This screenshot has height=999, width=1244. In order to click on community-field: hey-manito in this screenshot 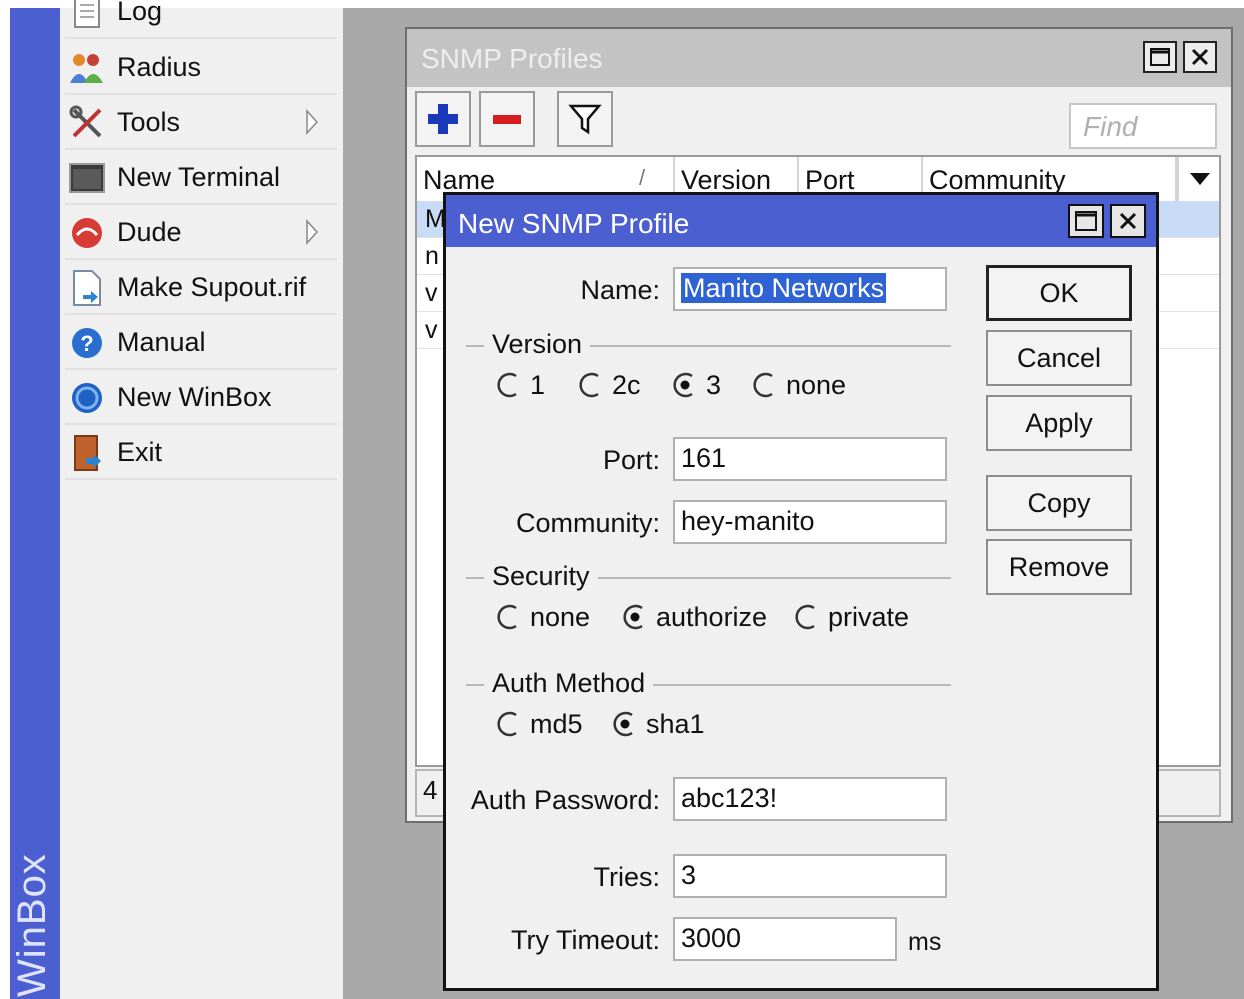, I will do `click(810, 522)`.